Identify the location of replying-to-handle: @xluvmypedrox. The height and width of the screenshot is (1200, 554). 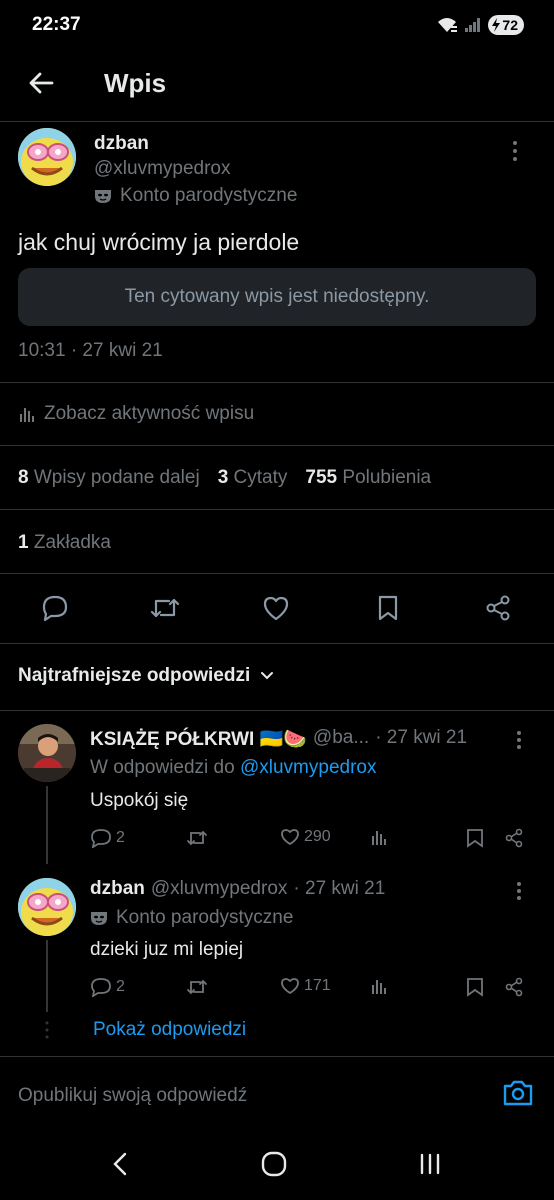
(308, 767).